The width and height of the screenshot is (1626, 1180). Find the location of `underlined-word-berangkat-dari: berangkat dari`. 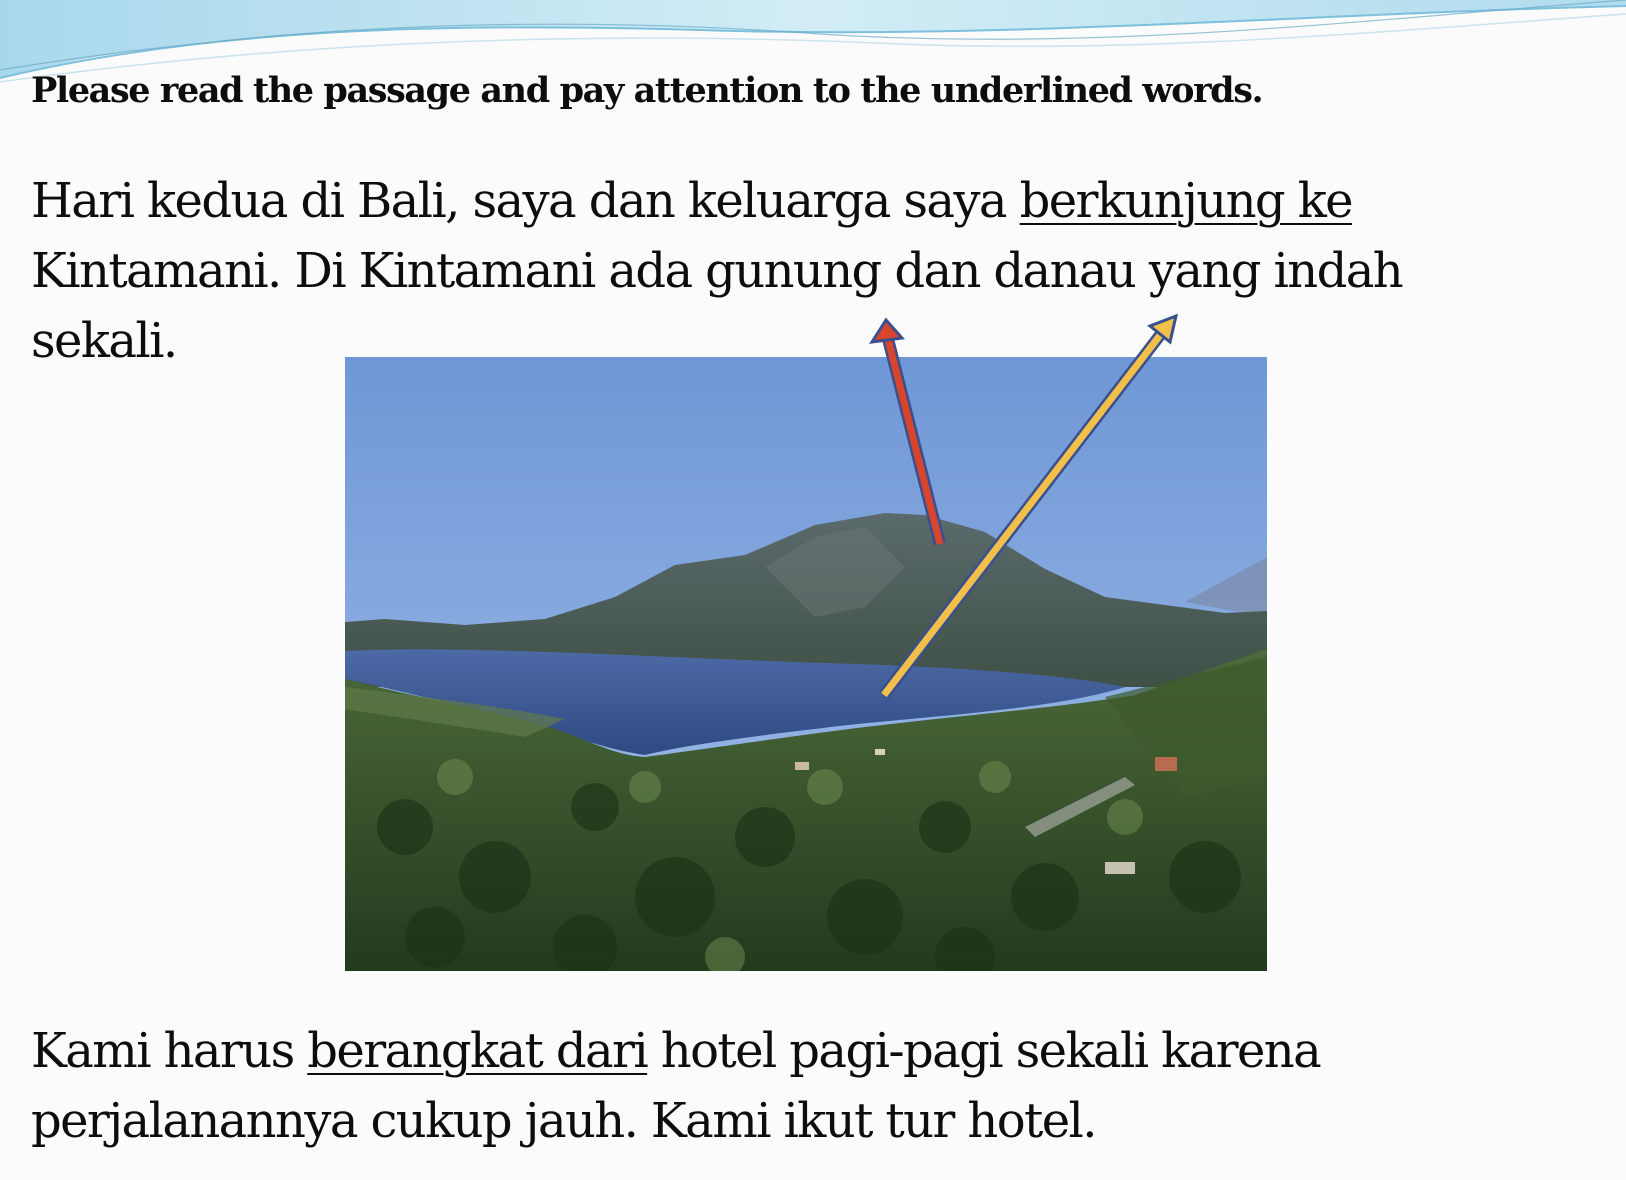

underlined-word-berangkat-dari: berangkat dari is located at coordinates (477, 1051).